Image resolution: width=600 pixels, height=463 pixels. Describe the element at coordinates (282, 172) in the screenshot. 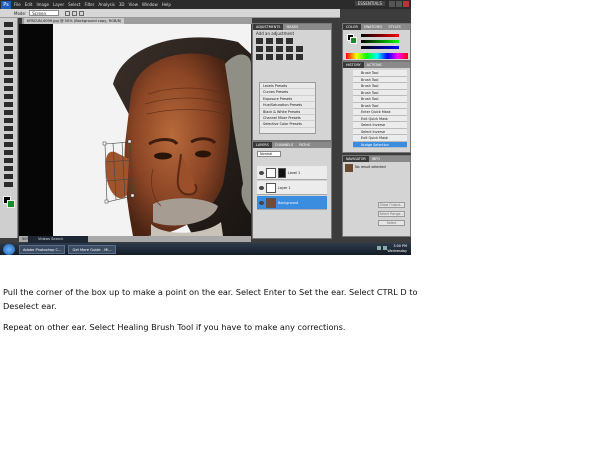

I see `layer-mask-thumbnail` at that location.